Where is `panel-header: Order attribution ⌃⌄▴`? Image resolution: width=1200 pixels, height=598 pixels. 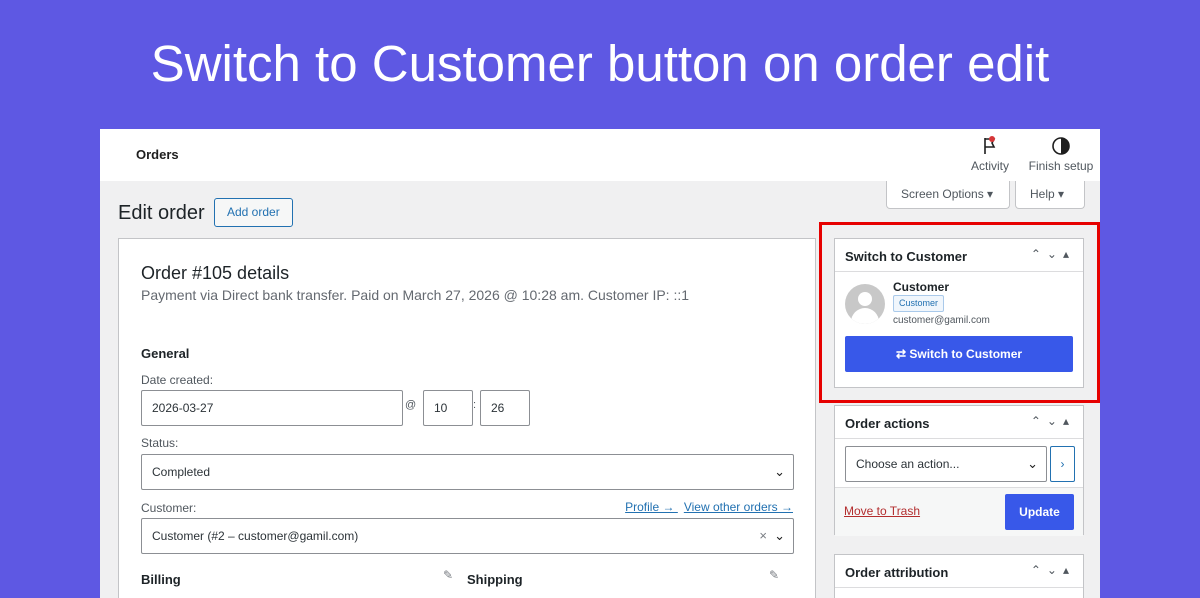 panel-header: Order attribution ⌃⌄▴ is located at coordinates (959, 571).